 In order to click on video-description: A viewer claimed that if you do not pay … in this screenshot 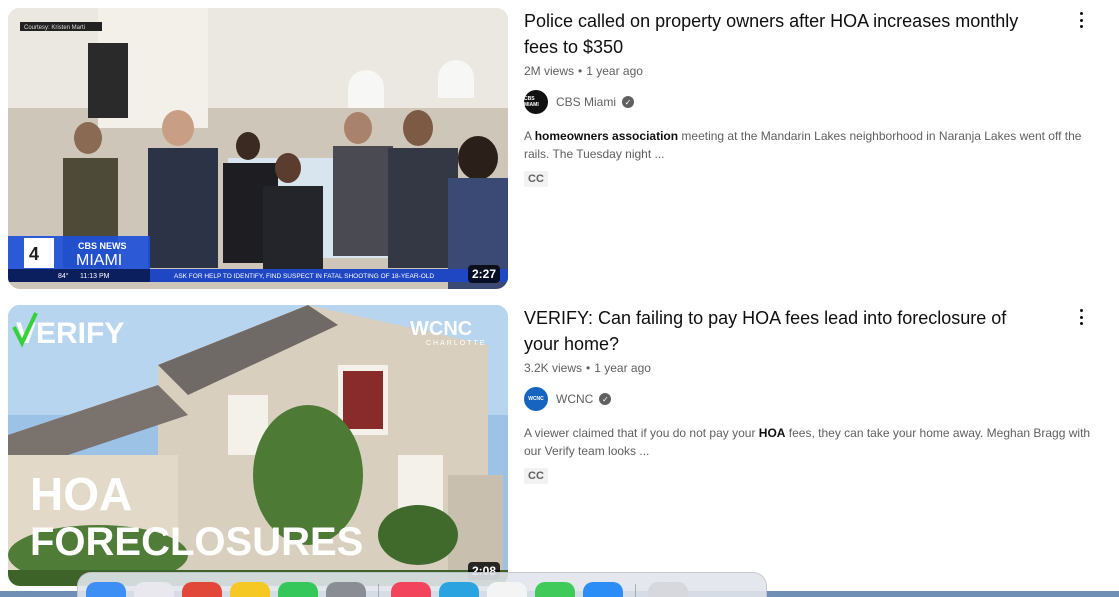, I will do `click(816, 442)`.